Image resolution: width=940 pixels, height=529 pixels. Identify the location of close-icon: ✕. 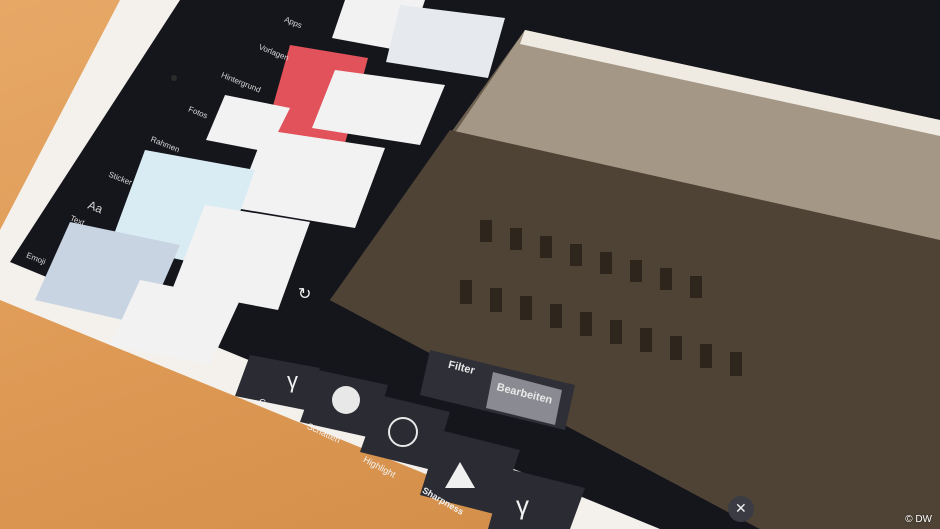
(741, 508).